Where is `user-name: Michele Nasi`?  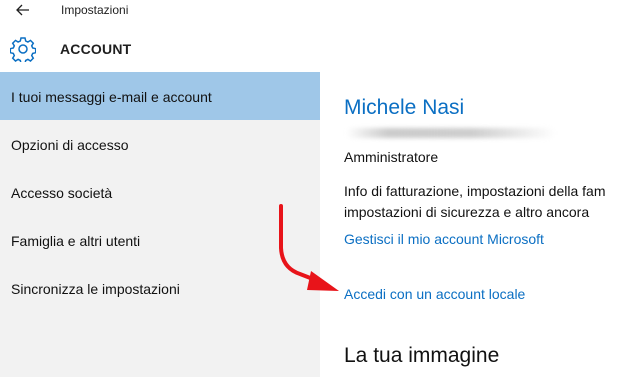 user-name: Michele Nasi is located at coordinates (404, 107).